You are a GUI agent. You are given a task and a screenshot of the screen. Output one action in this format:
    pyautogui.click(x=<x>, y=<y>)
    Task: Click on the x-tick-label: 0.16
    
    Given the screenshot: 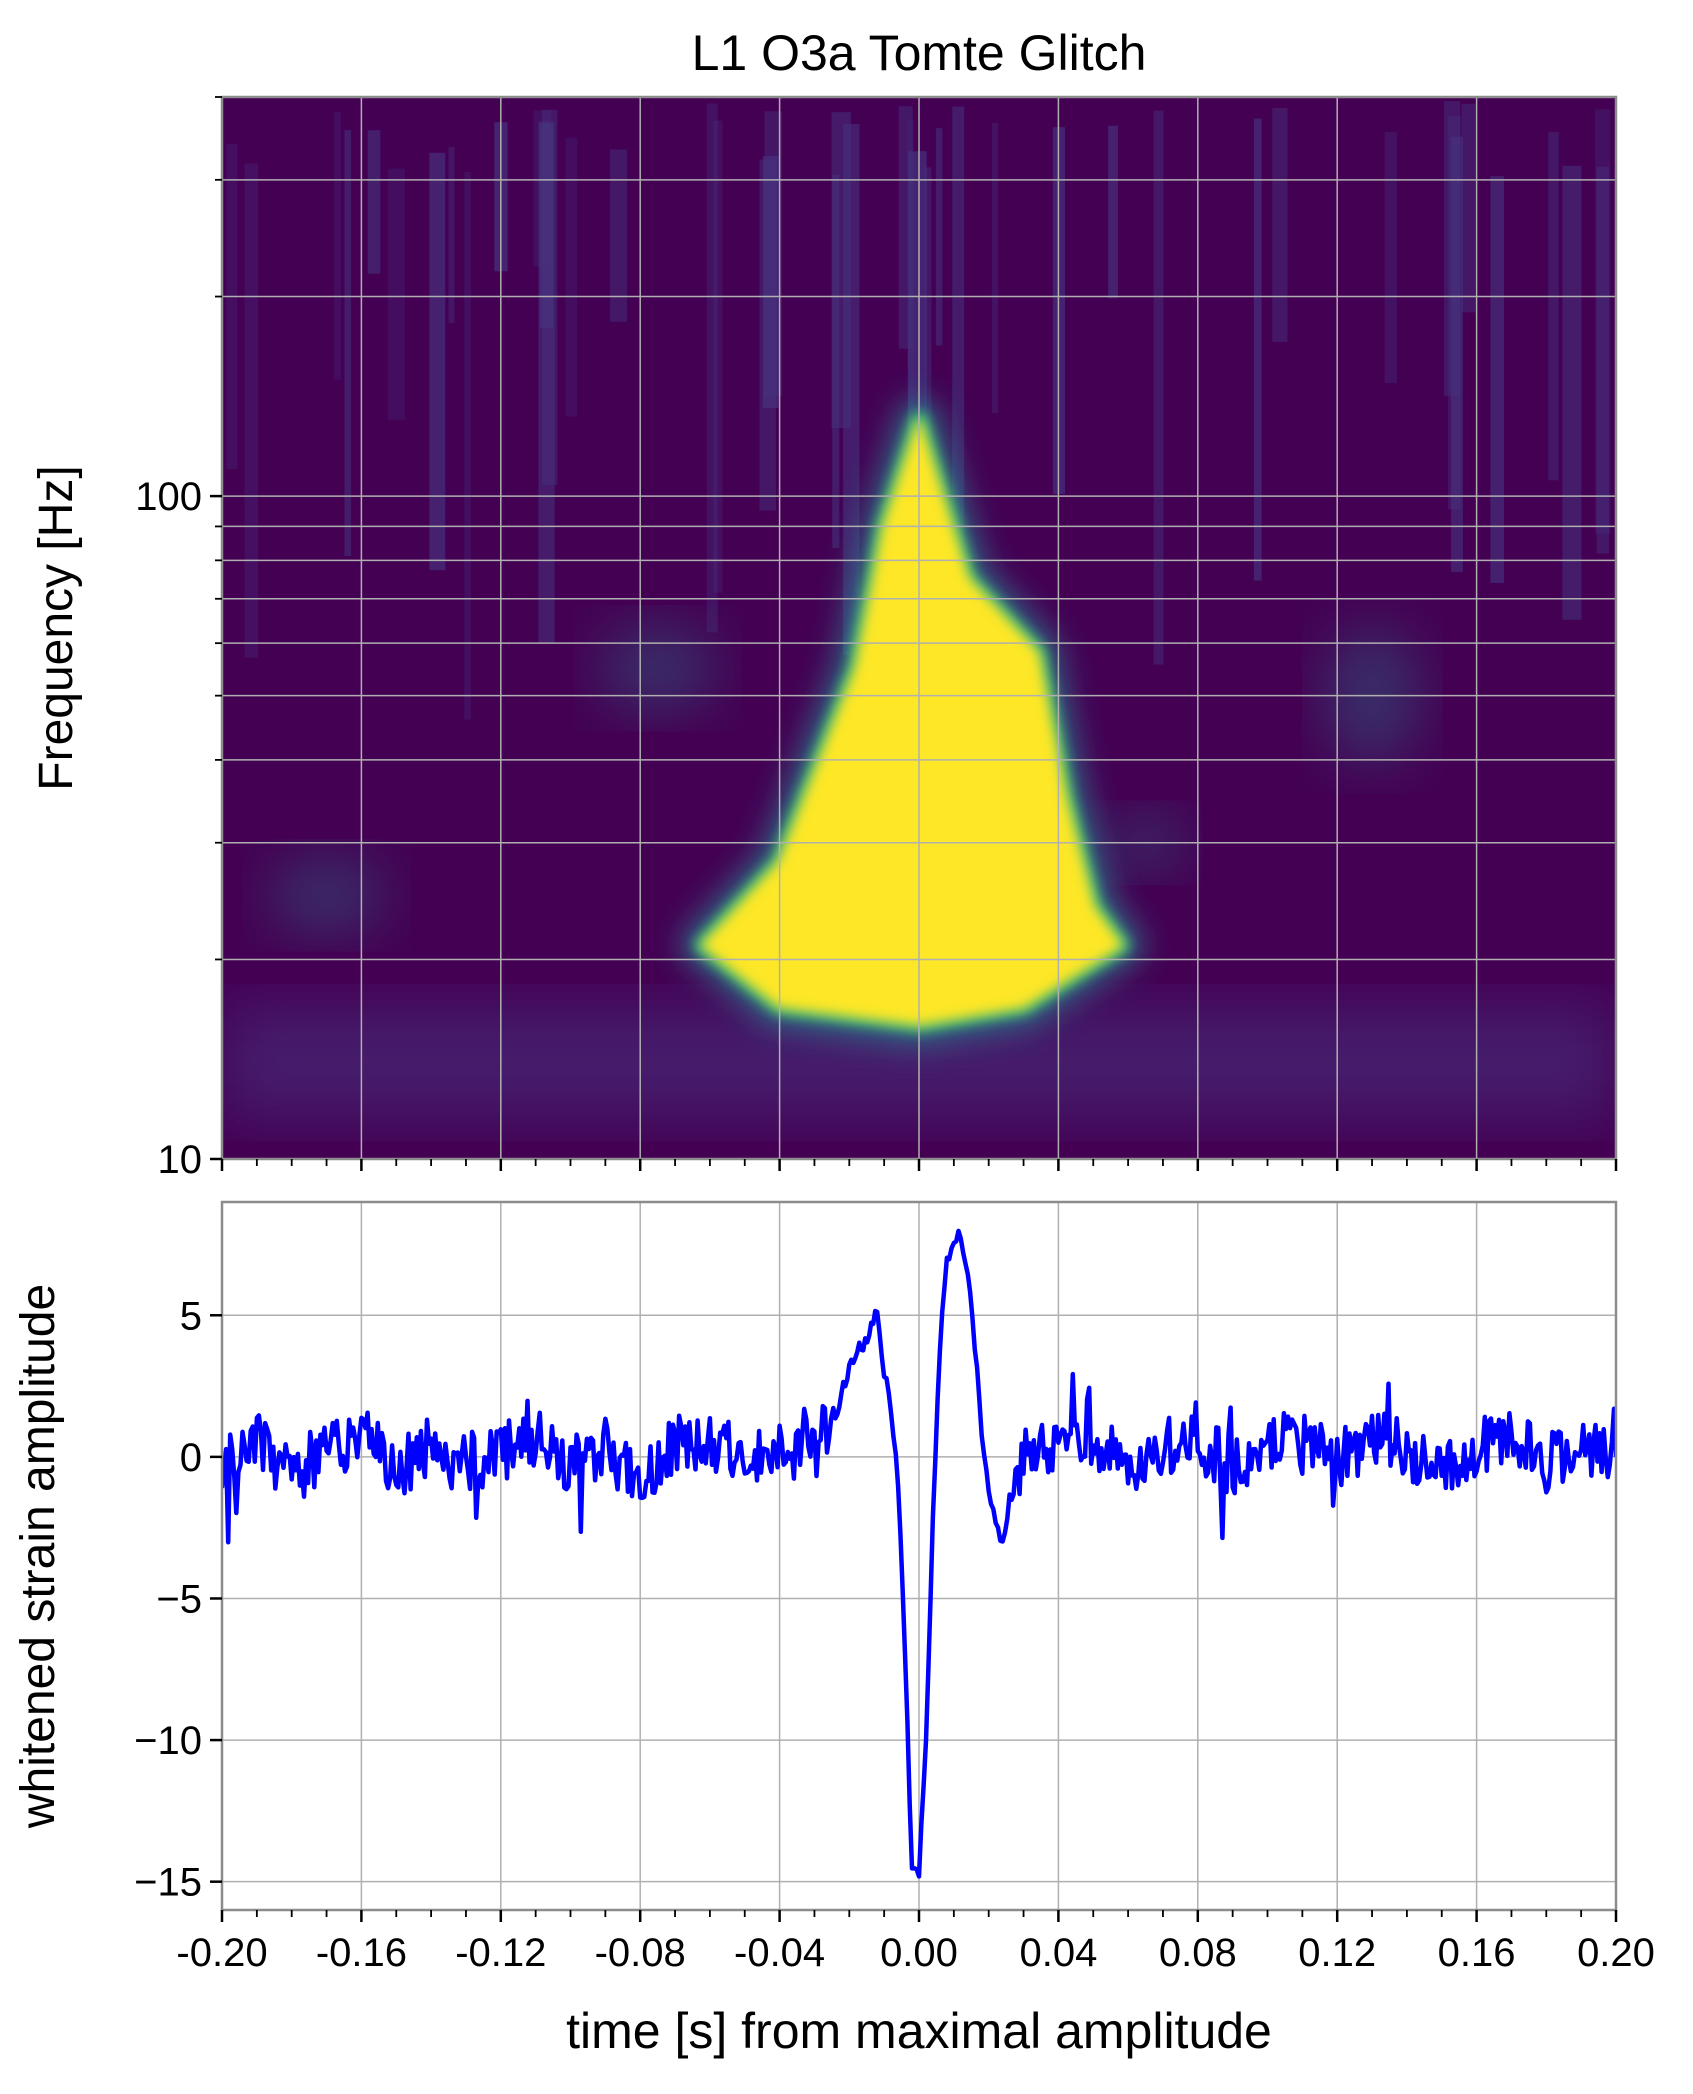 What is the action you would take?
    pyautogui.click(x=1477, y=1953)
    